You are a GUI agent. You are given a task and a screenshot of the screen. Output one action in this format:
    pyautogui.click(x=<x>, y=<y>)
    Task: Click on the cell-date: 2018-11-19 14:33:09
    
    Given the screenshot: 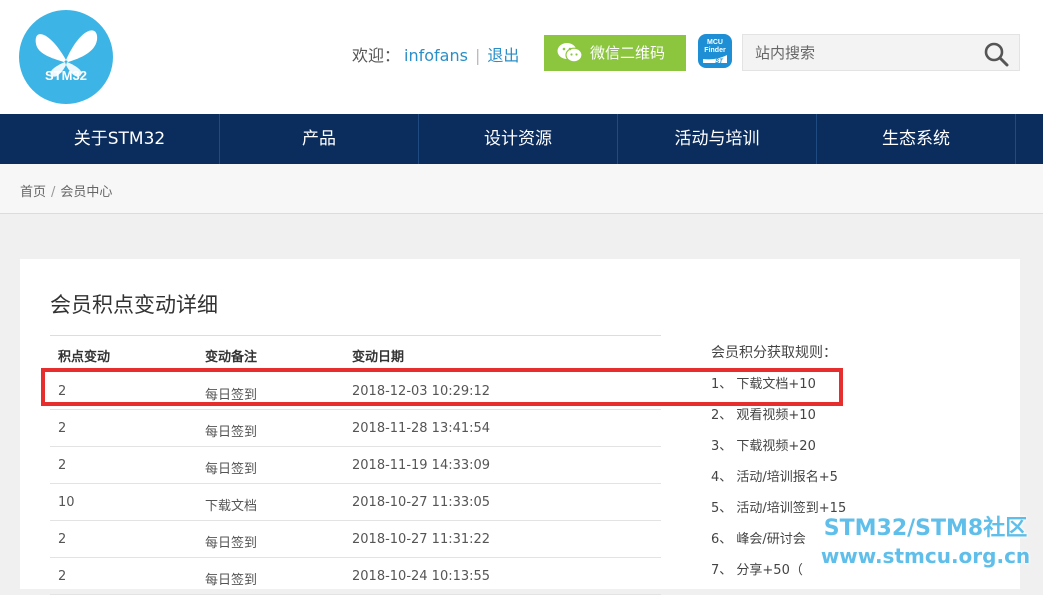 What is the action you would take?
    pyautogui.click(x=421, y=465)
    